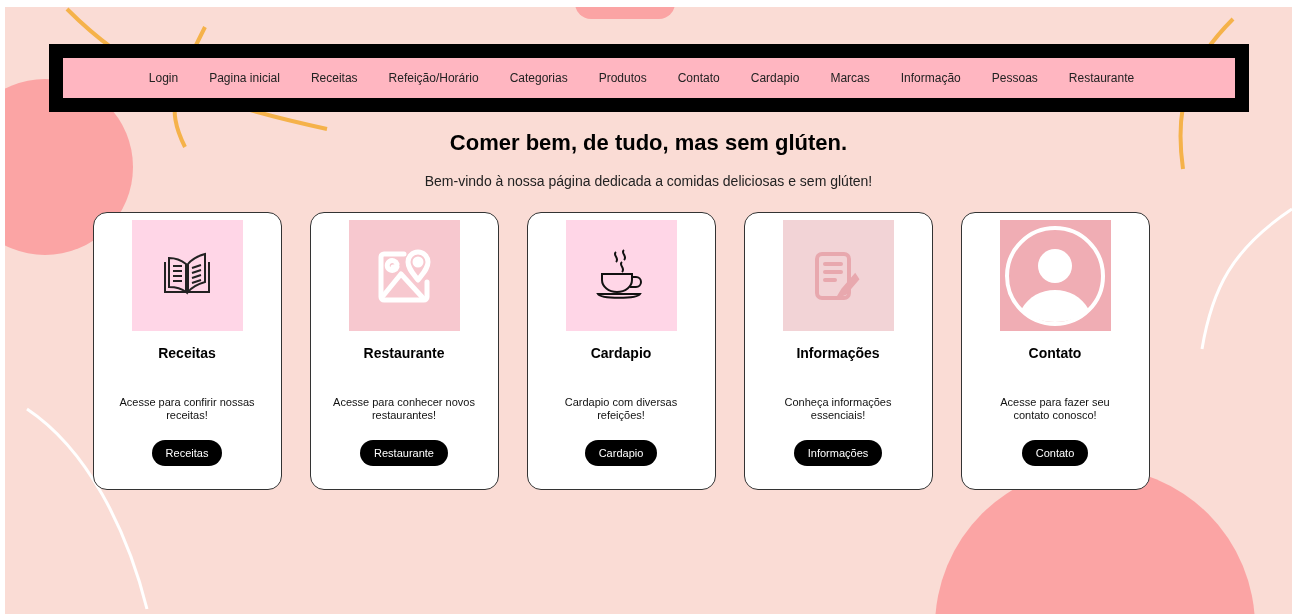  What do you see at coordinates (433, 78) in the screenshot?
I see `nav-link: Refeição/Horário` at bounding box center [433, 78].